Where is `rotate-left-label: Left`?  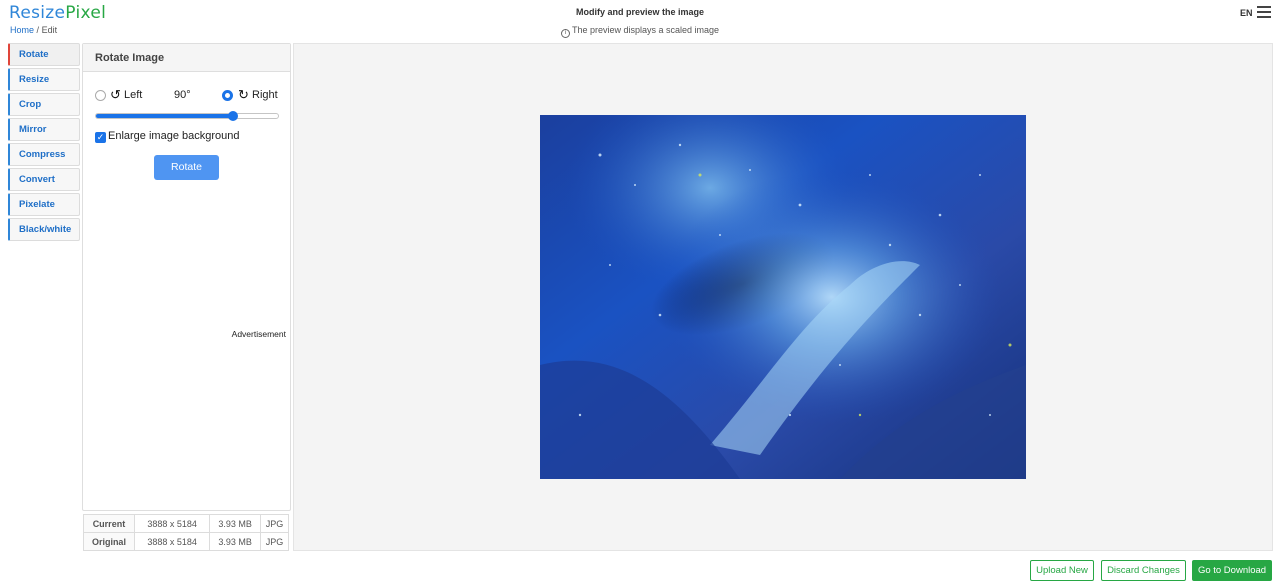 rotate-left-label: Left is located at coordinates (133, 95).